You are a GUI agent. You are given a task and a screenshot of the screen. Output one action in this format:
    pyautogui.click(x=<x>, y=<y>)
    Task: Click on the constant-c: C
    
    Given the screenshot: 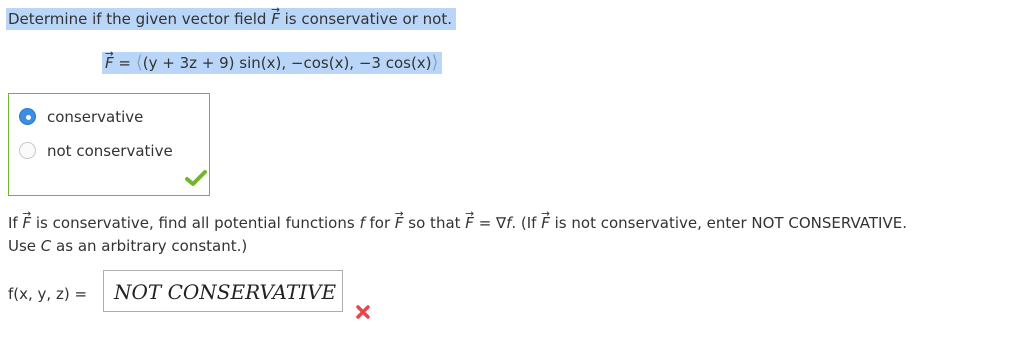 What is the action you would take?
    pyautogui.click(x=46, y=246)
    